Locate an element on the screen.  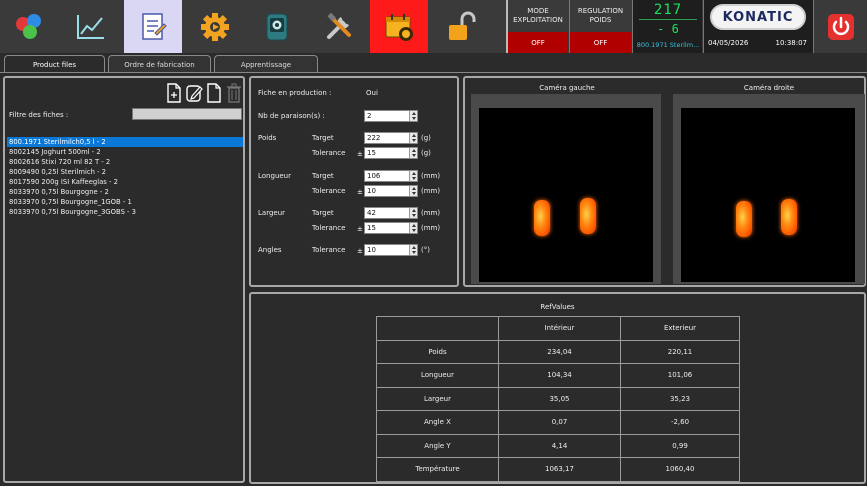
longueur-tolerance-value: 10 is located at coordinates (371, 191).